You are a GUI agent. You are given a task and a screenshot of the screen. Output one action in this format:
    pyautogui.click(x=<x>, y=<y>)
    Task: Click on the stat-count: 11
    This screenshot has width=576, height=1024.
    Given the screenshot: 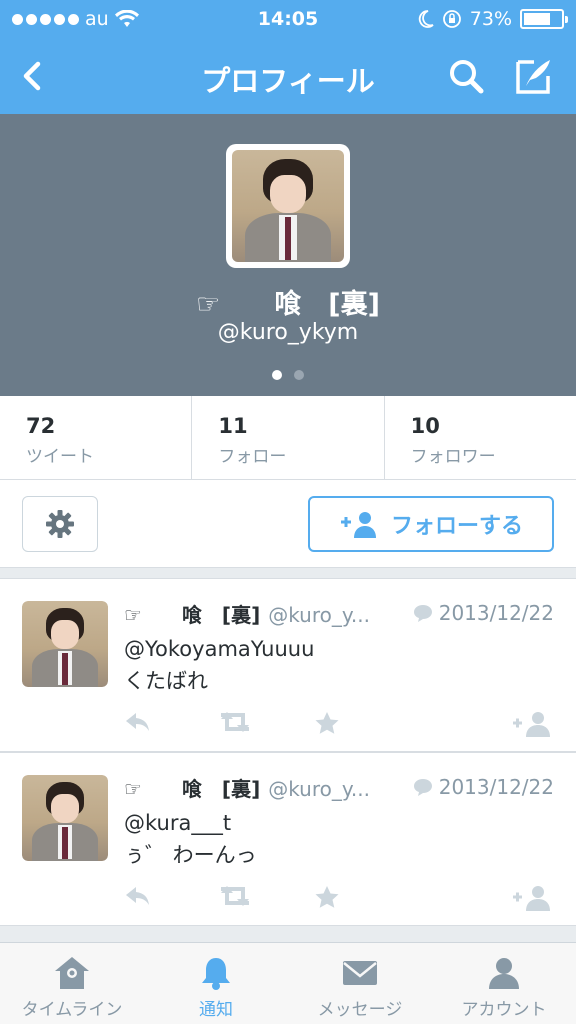 What is the action you would take?
    pyautogui.click(x=233, y=426)
    